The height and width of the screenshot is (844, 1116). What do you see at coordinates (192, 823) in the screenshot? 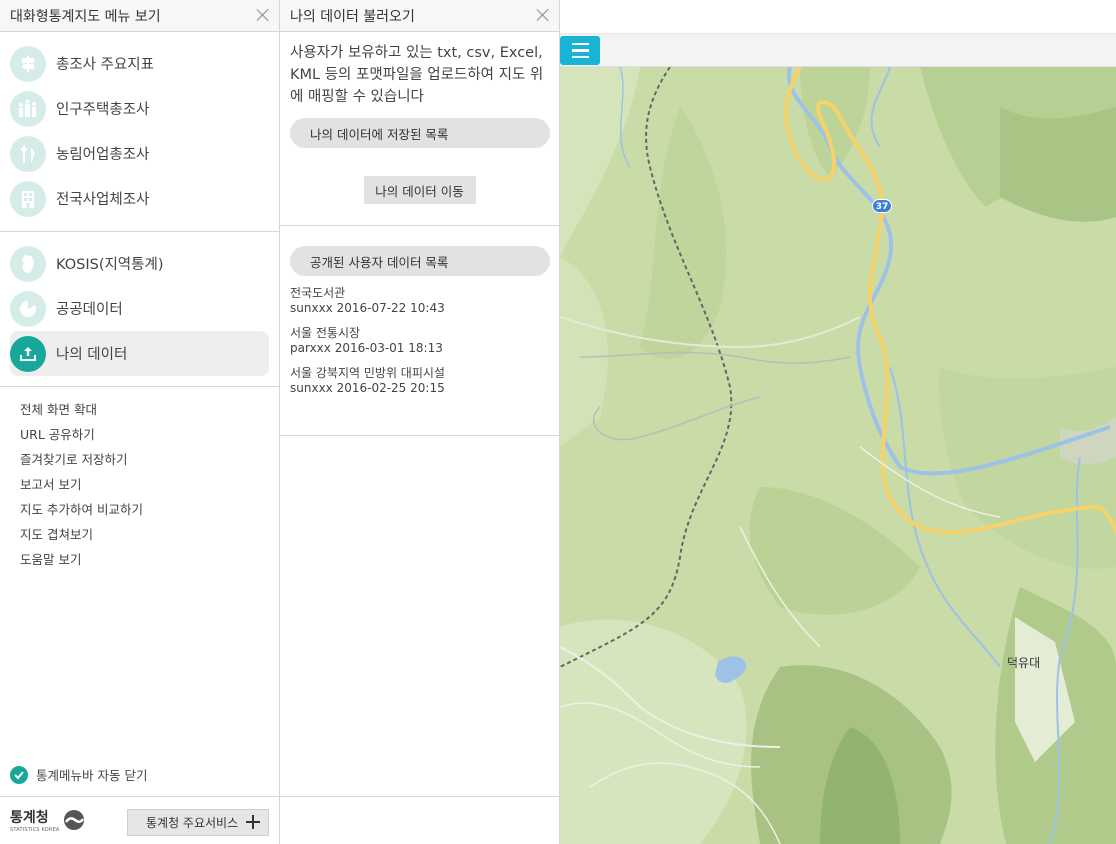
I see `main-services-label: 통계청 주요서비스` at bounding box center [192, 823].